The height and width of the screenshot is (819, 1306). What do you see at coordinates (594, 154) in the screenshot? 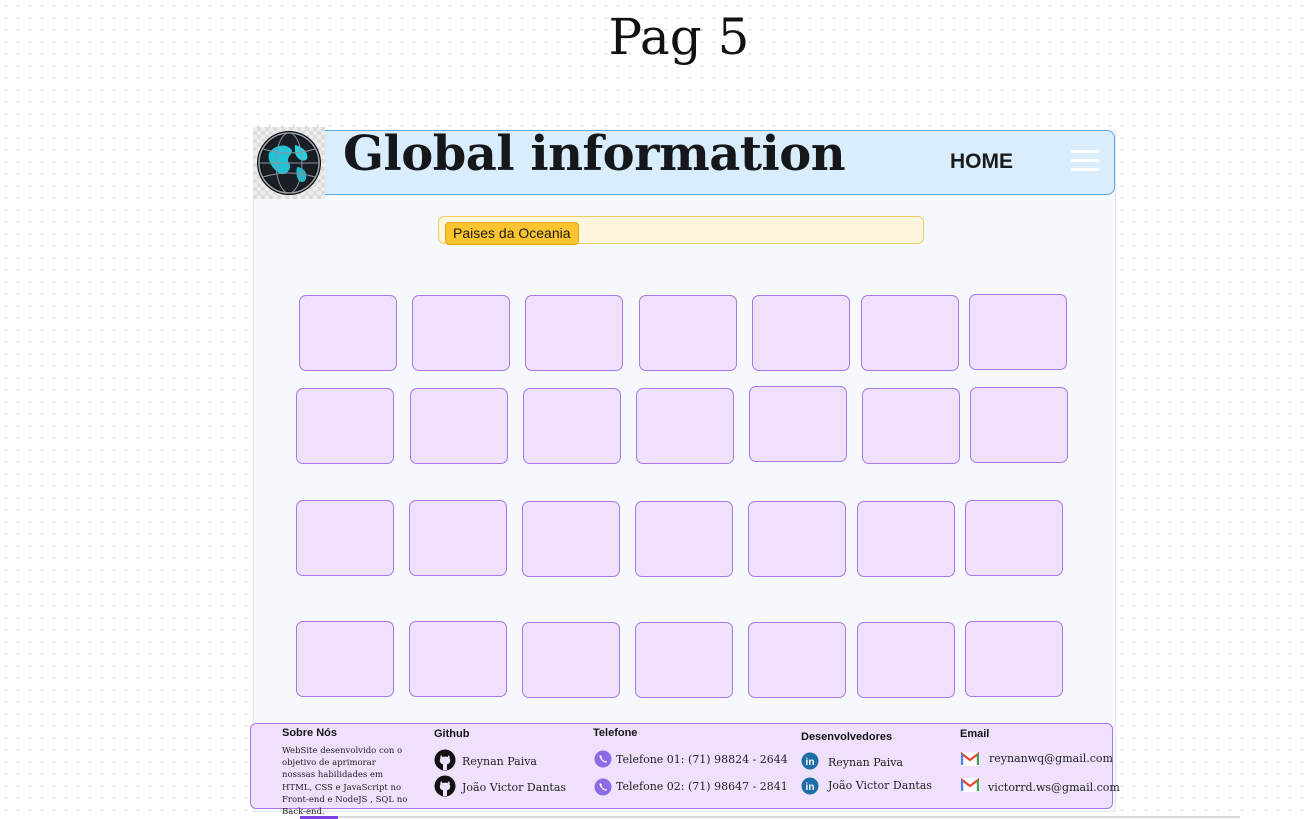
I see `brand-title: Global information` at bounding box center [594, 154].